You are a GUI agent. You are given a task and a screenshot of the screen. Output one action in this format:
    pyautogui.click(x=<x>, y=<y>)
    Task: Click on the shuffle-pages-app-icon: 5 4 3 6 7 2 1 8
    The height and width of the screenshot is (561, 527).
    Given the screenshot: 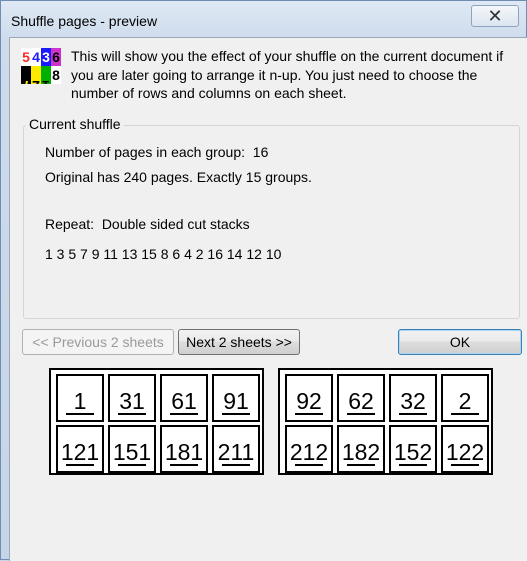 What is the action you would take?
    pyautogui.click(x=41, y=66)
    